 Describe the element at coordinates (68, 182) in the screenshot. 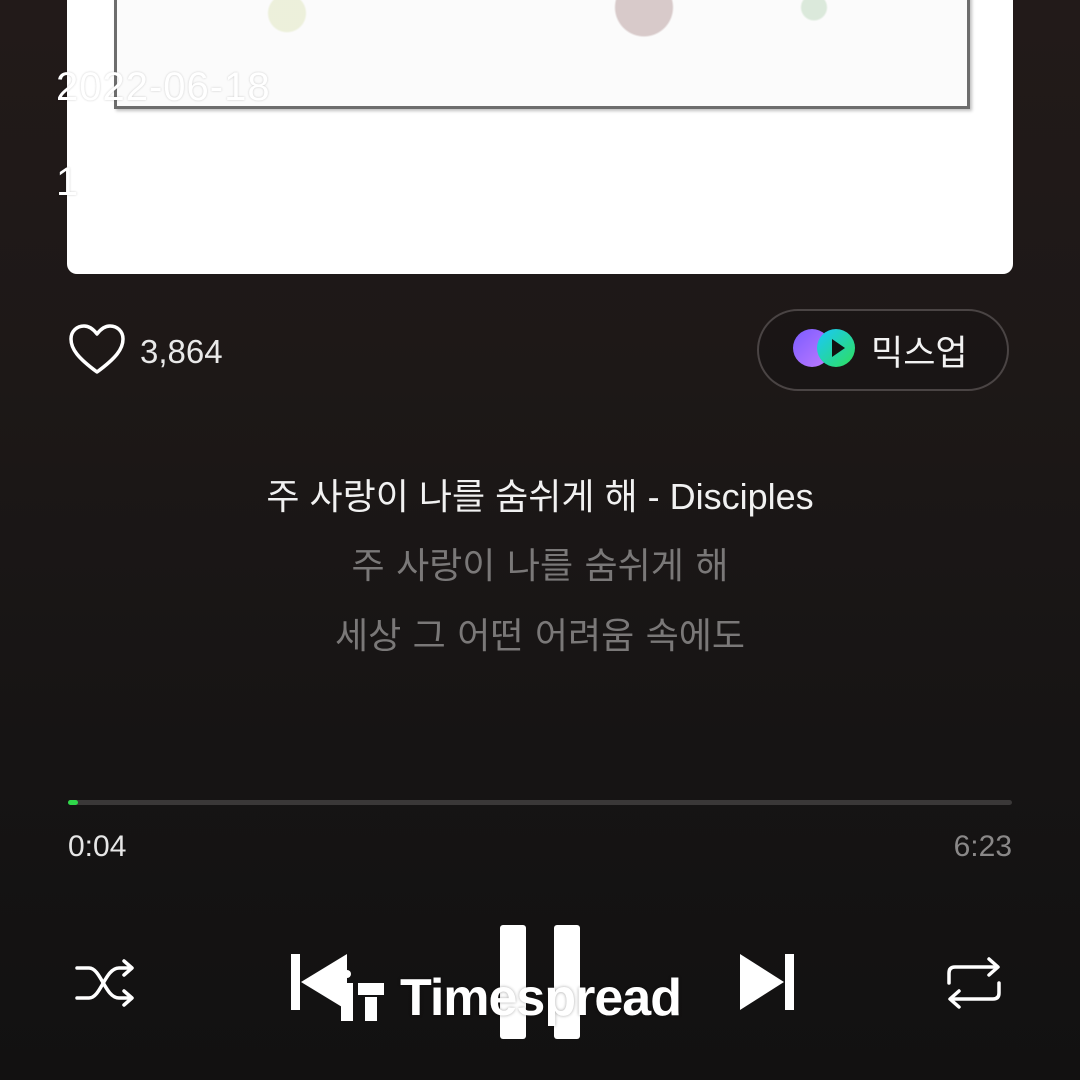

I see `overlay-time: 1` at that location.